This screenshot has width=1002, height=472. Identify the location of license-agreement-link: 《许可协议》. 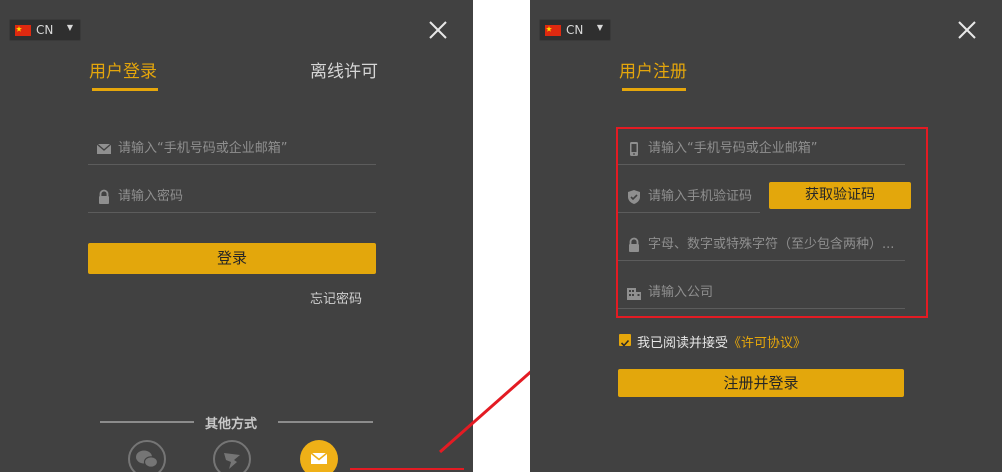
(767, 343).